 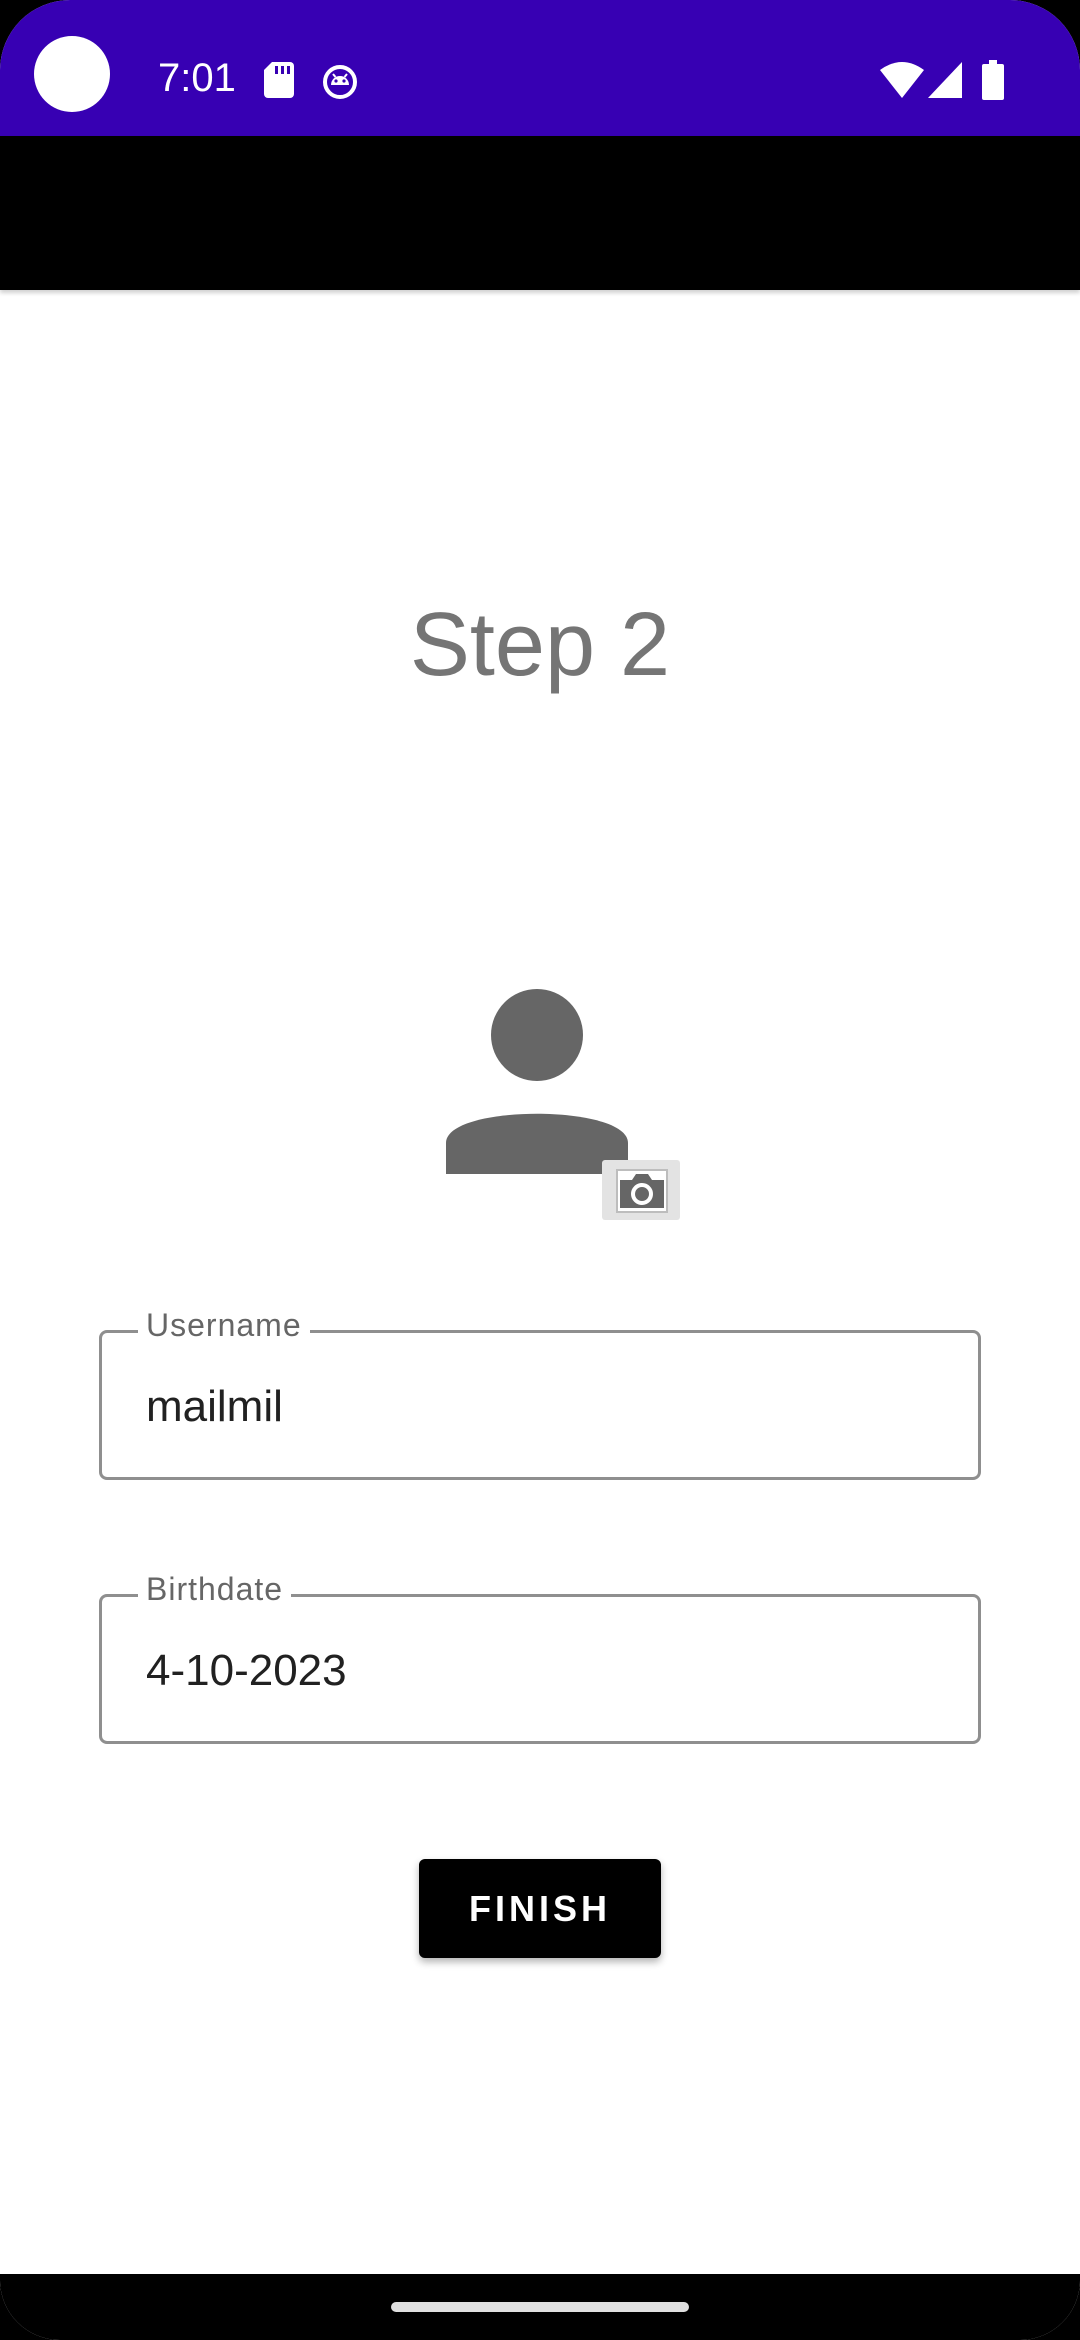 I want to click on wifi-icon, so click(x=902, y=82).